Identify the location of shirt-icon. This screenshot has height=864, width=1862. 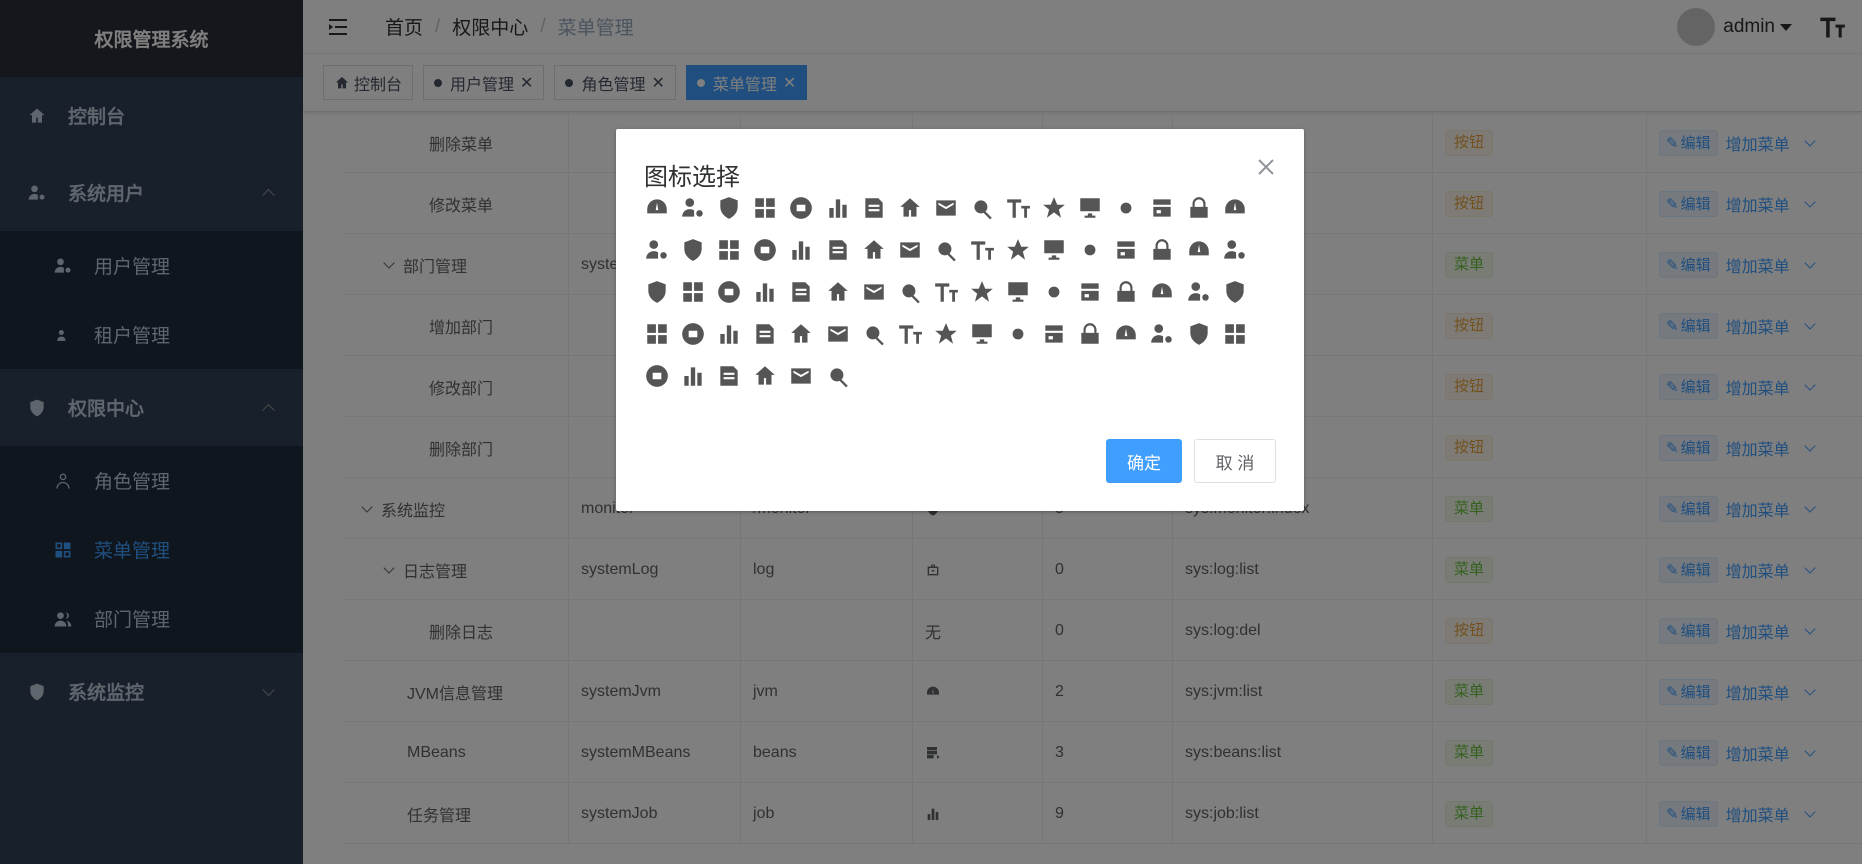
(1235, 334).